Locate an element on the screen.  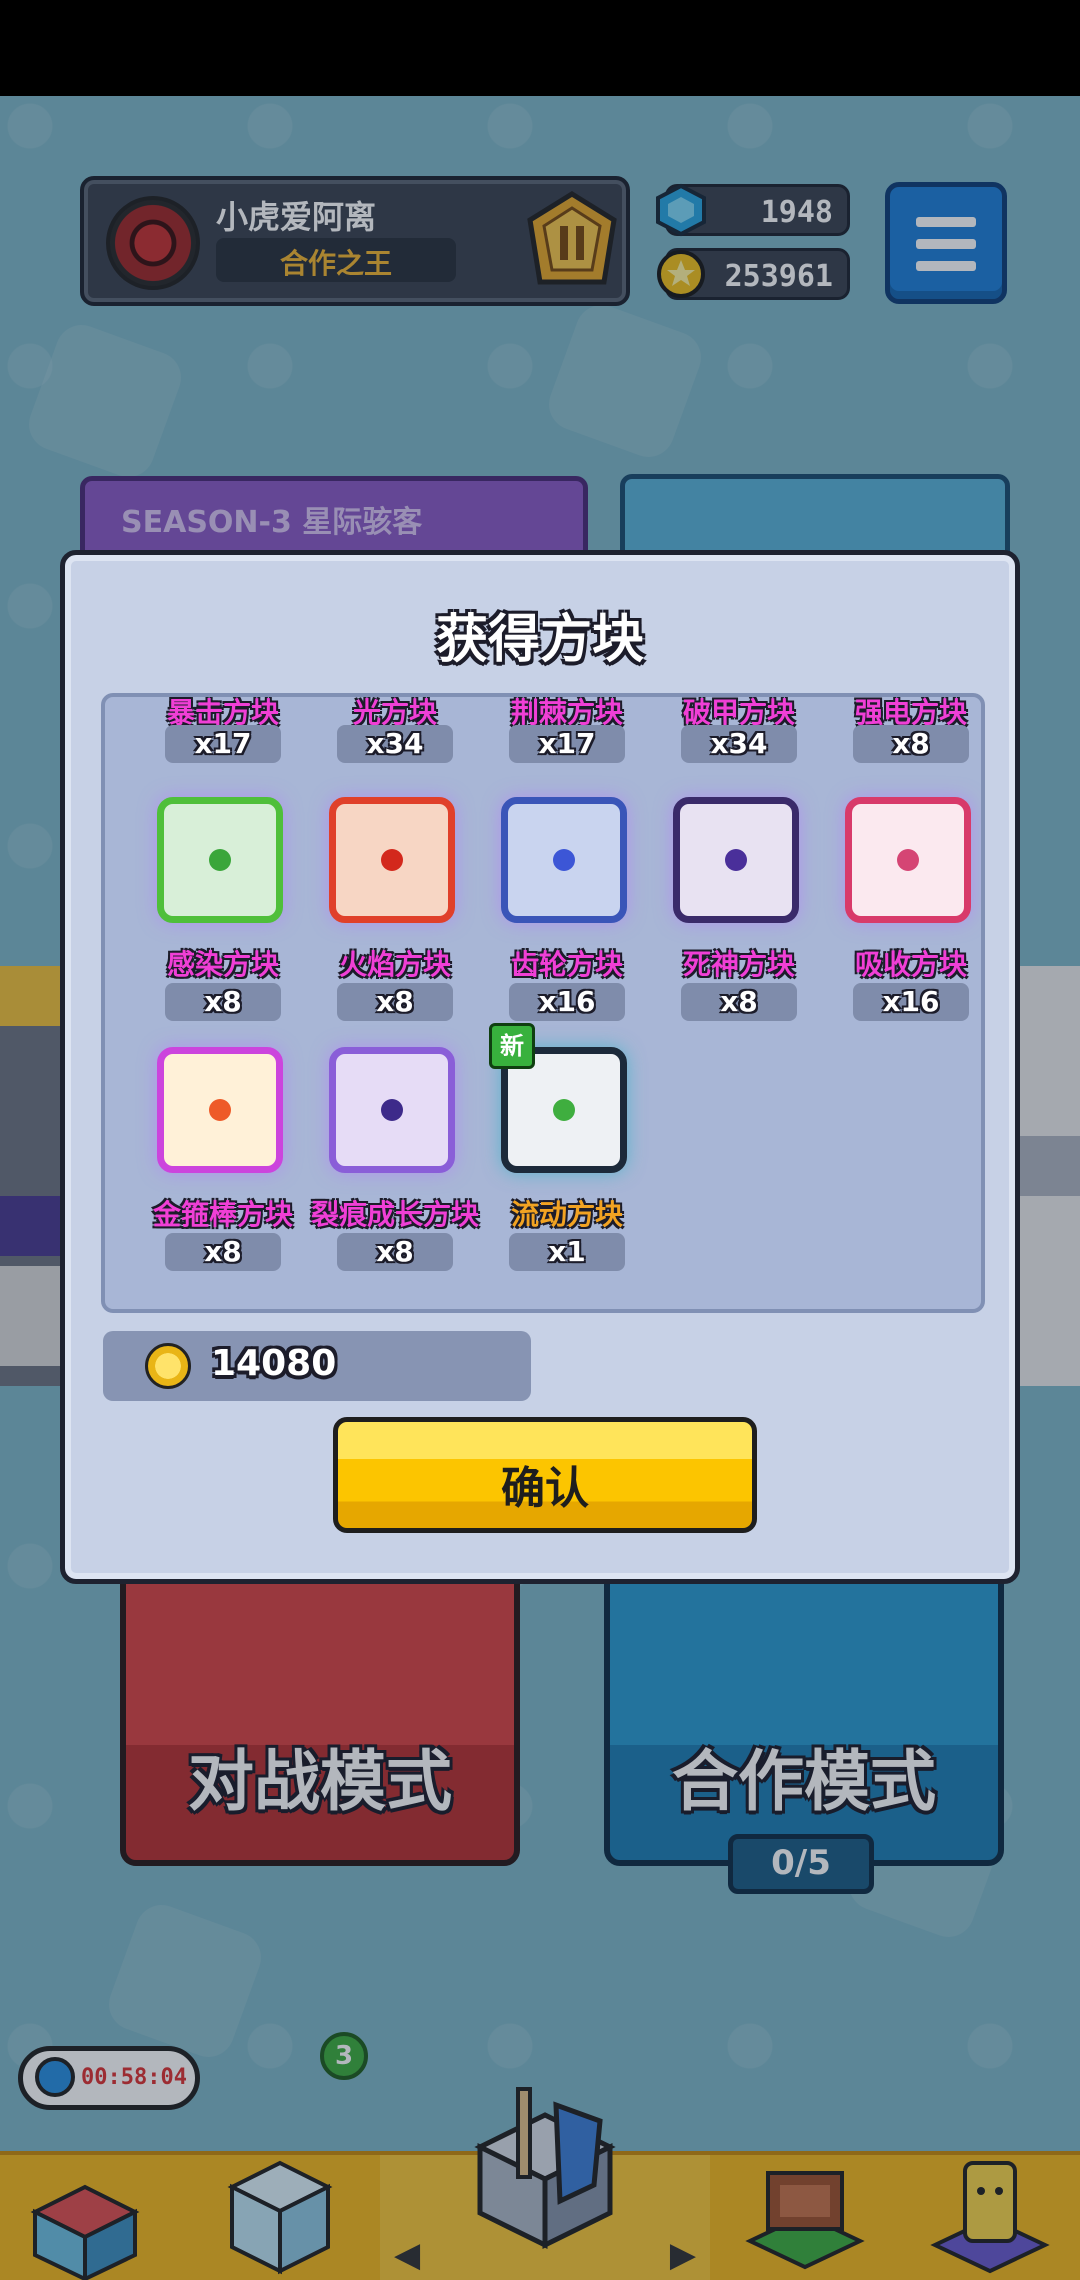
reward-item-count: x1 is located at coordinates (567, 1251).